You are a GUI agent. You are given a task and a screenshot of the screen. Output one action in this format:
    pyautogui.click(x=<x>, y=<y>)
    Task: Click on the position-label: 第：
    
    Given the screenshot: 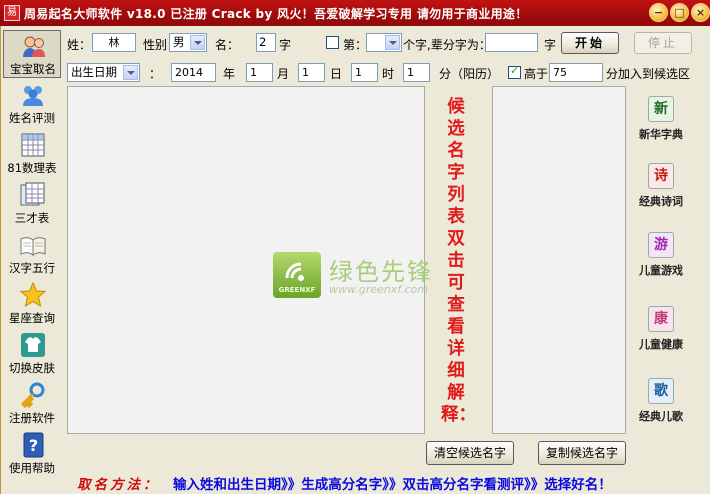 What is the action you would take?
    pyautogui.click(x=355, y=45)
    